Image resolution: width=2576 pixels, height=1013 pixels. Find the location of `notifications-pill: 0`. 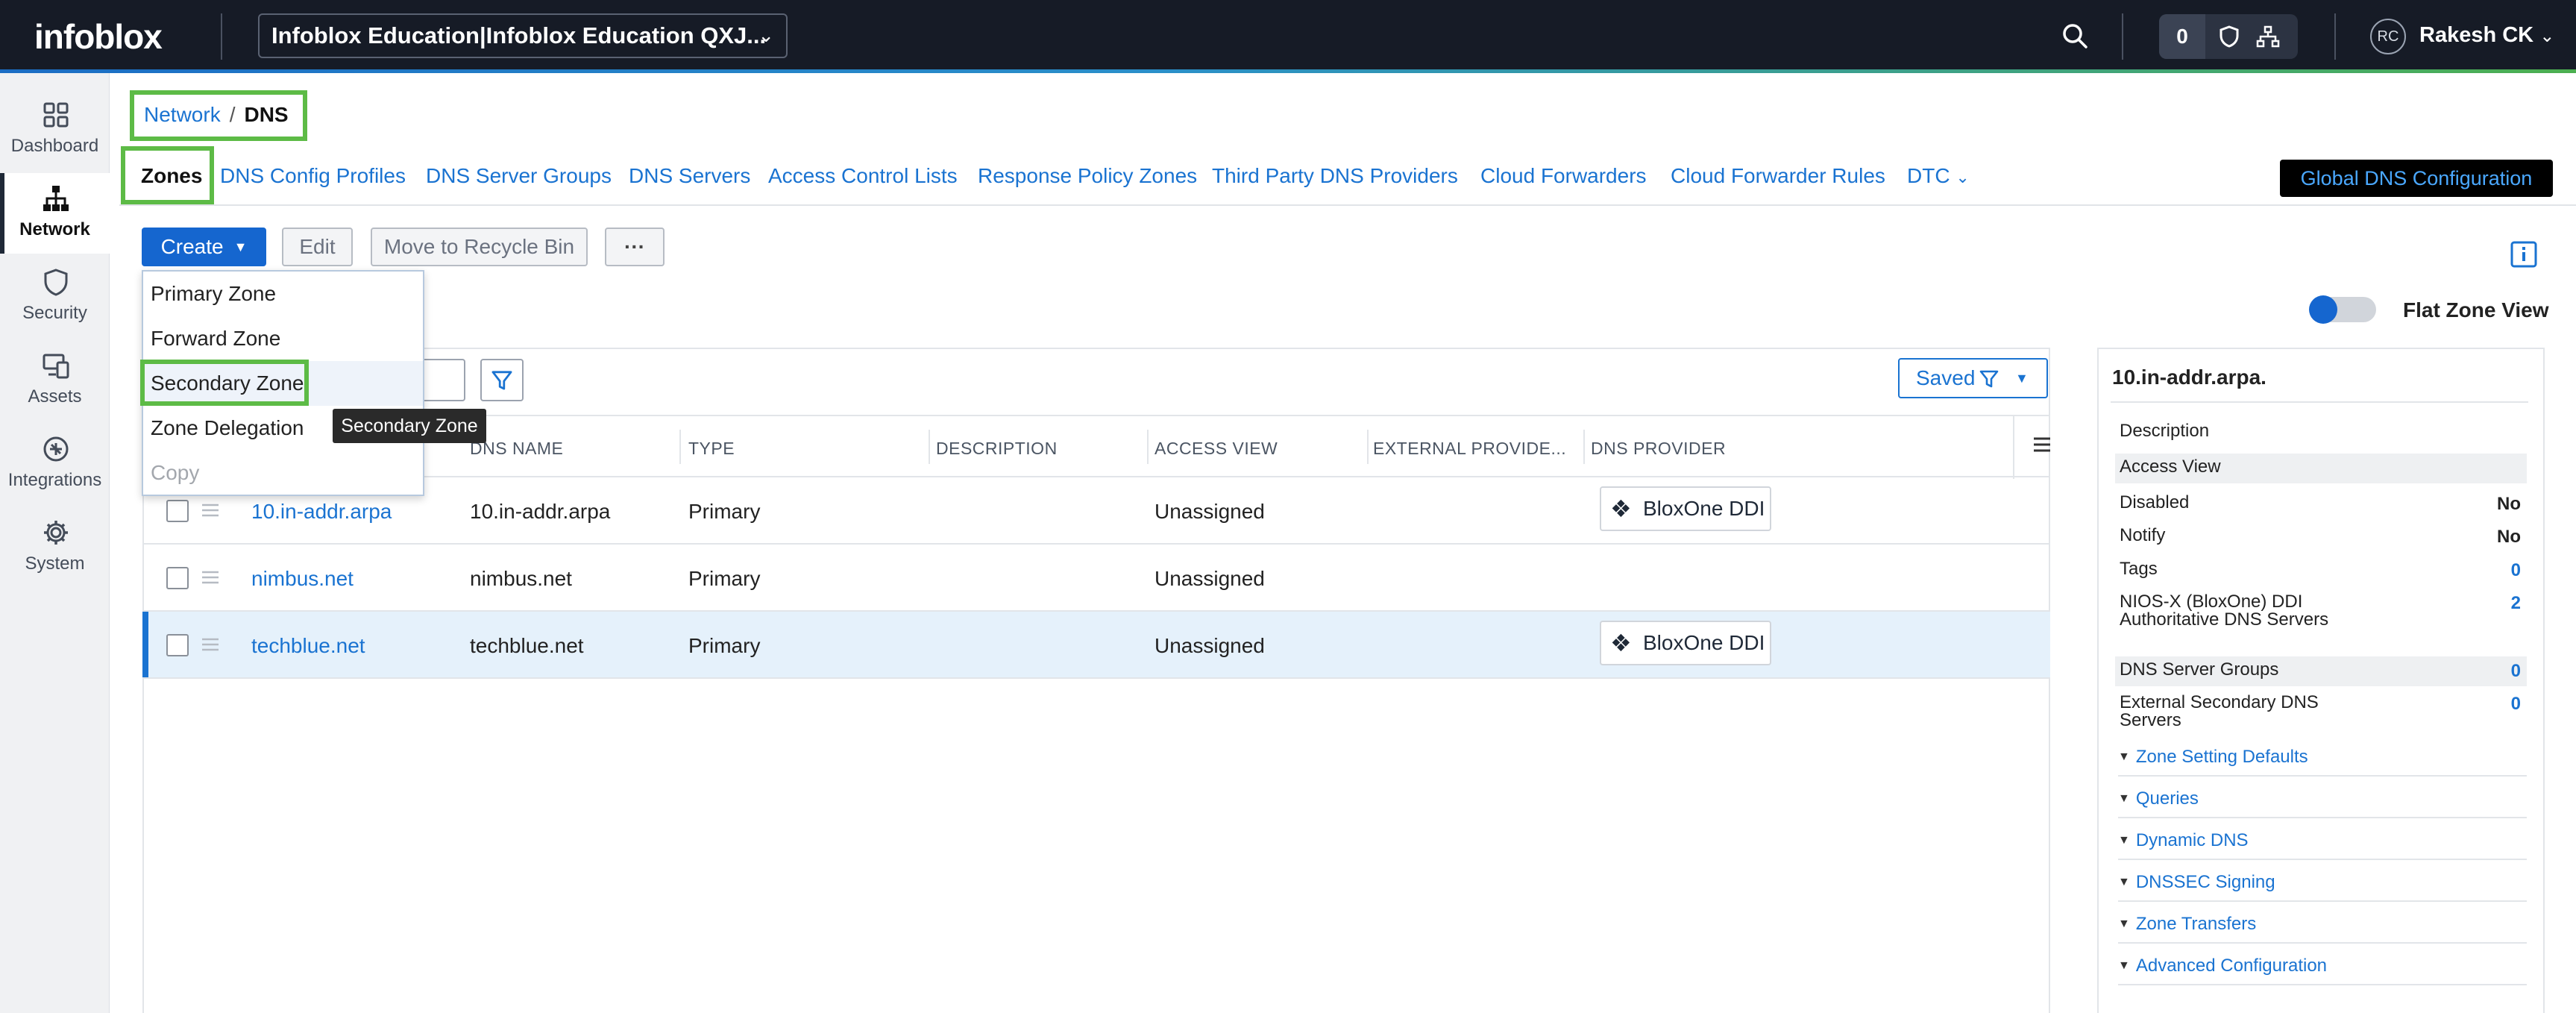

notifications-pill: 0 is located at coordinates (2229, 36).